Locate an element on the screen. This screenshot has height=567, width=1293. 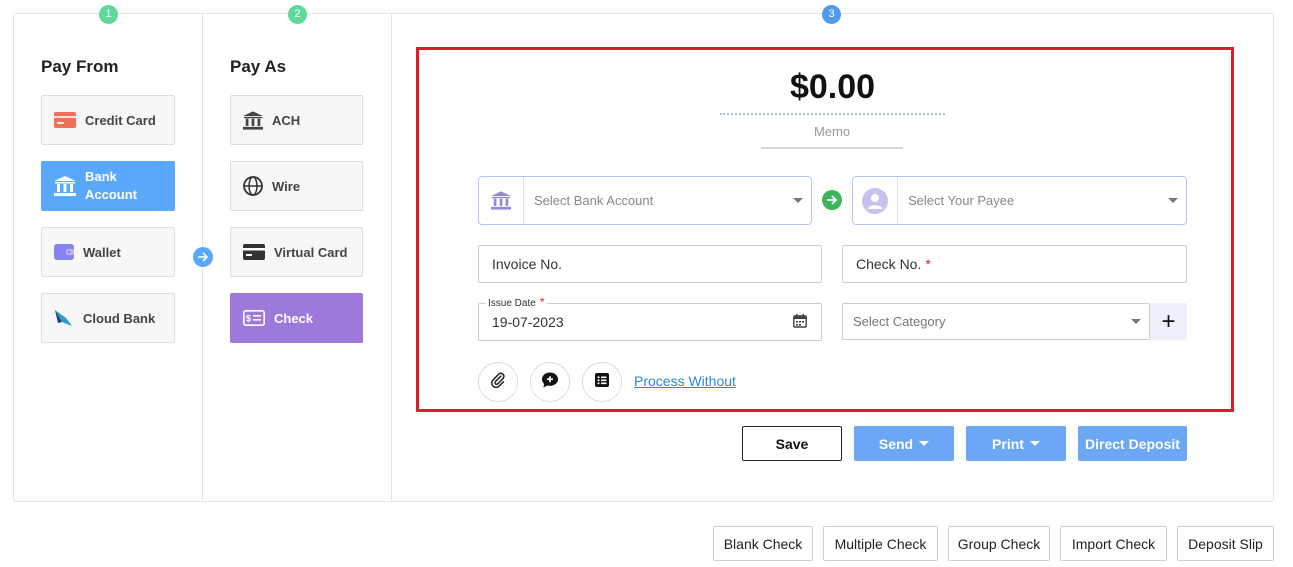
check-number-placeholder: Check No. is located at coordinates (889, 264).